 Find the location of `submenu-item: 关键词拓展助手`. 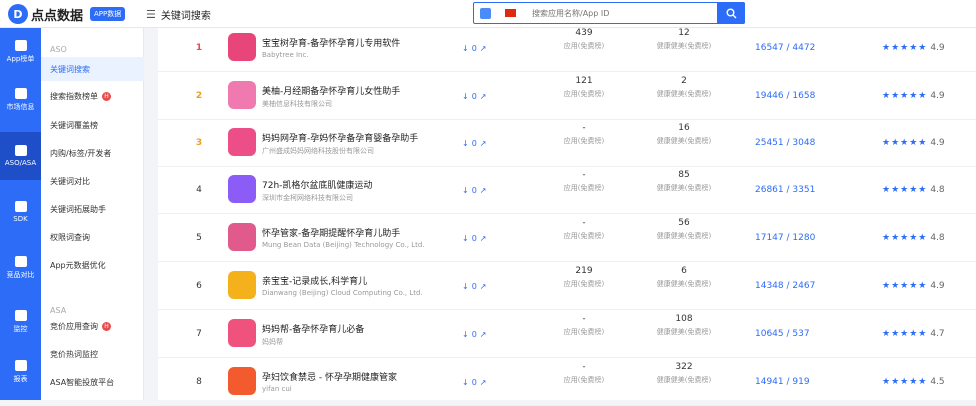

submenu-item: 关键词拓展助手 is located at coordinates (92, 209).